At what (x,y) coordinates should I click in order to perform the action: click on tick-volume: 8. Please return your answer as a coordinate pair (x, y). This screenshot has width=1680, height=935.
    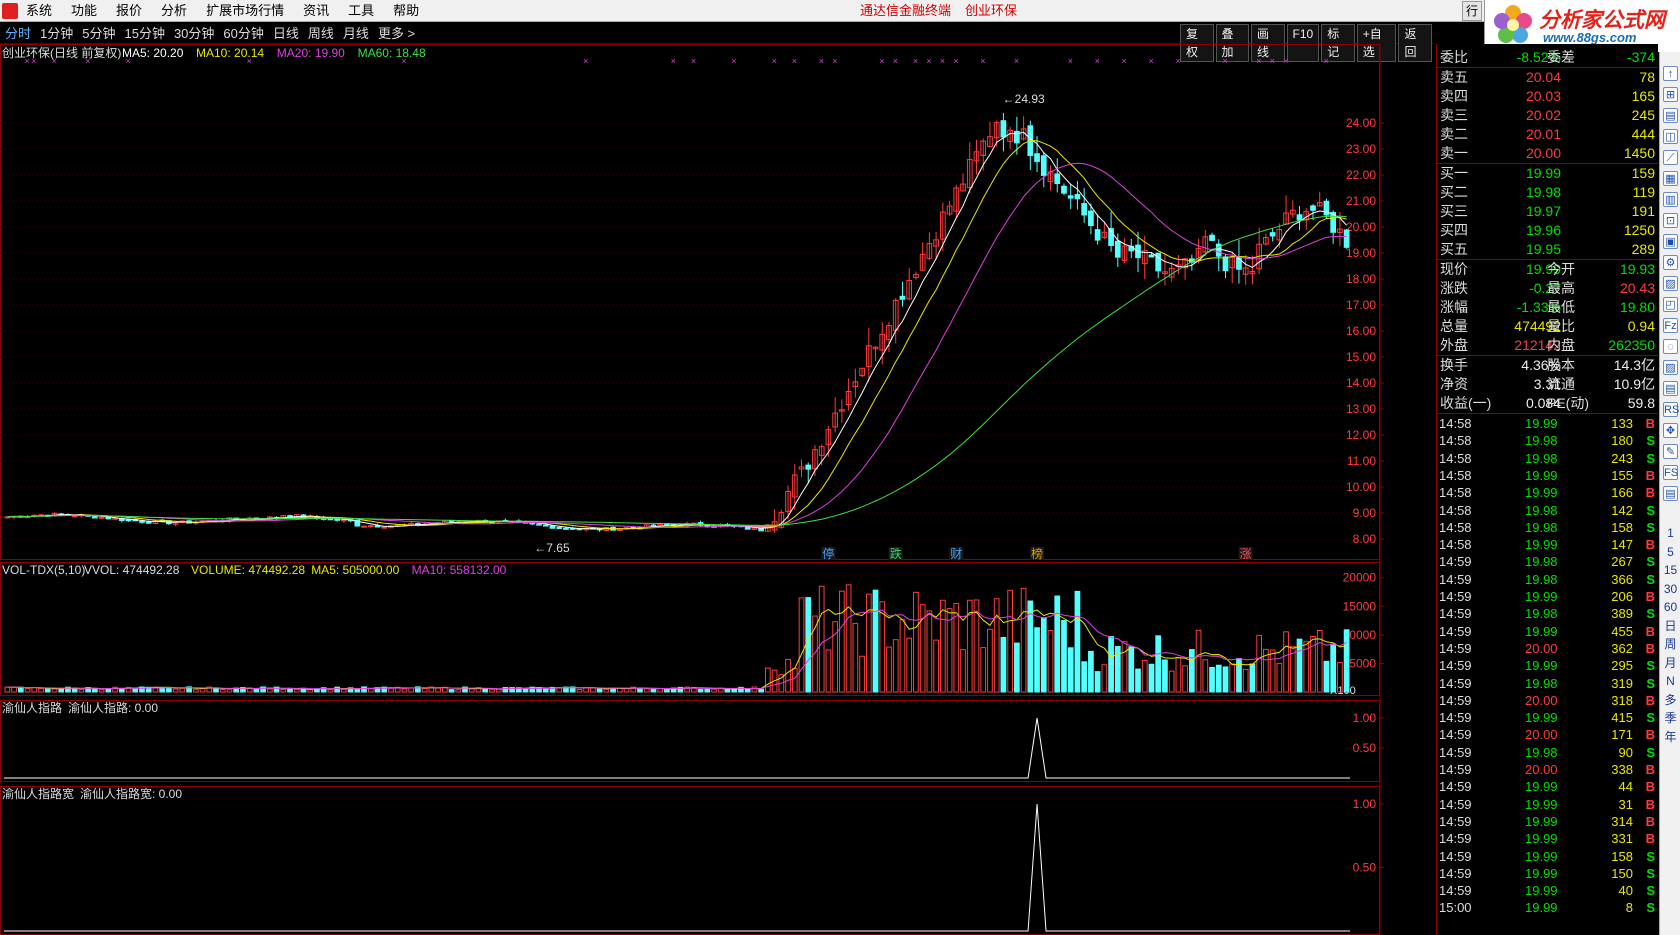
    Looking at the image, I should click on (1629, 908).